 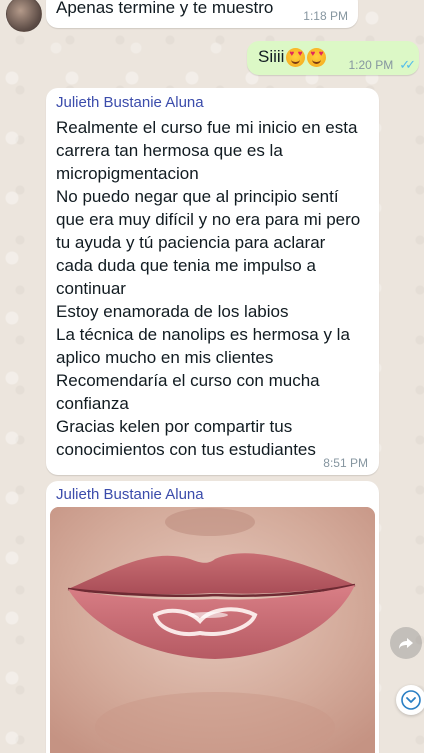 What do you see at coordinates (207, 127) in the screenshot?
I see `message-line: Realmente el curso fue mi inicio en esta` at bounding box center [207, 127].